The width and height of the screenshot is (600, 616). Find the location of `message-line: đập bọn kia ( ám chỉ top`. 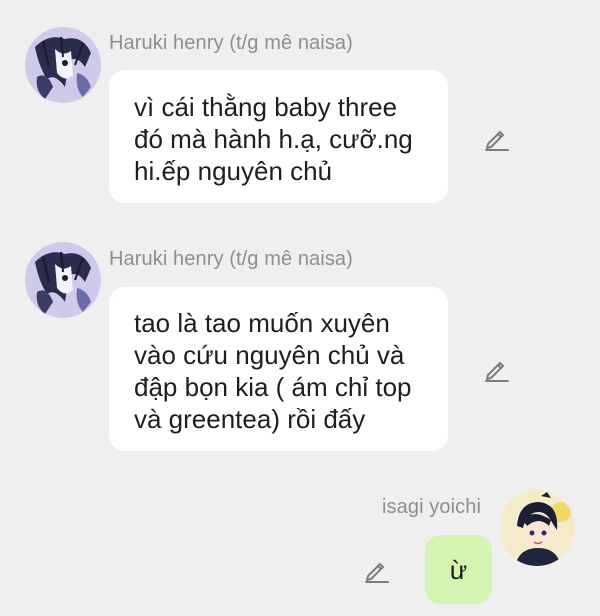

message-line: đập bọn kia ( ám chỉ top is located at coordinates (273, 387).